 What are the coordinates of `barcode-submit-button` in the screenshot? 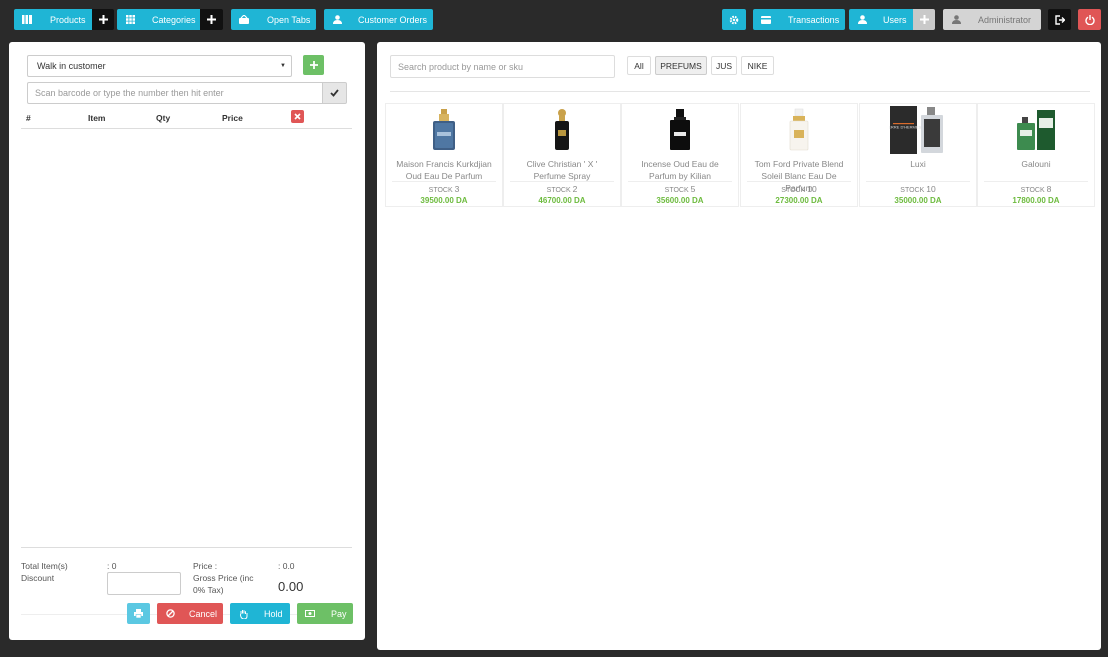 It's located at (334, 93).